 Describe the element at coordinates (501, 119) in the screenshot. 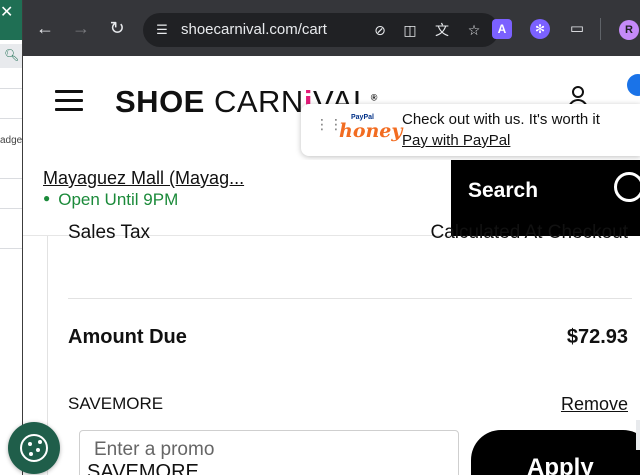

I see `honey-message: Check out with us. It's worth it` at that location.